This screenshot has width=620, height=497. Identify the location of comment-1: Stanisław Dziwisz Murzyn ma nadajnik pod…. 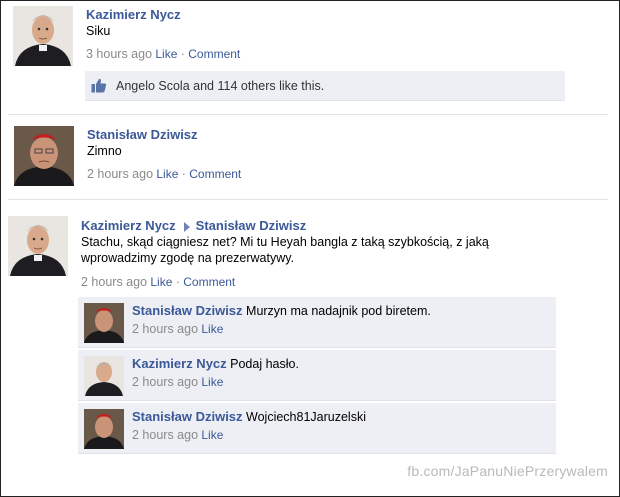
(317, 322).